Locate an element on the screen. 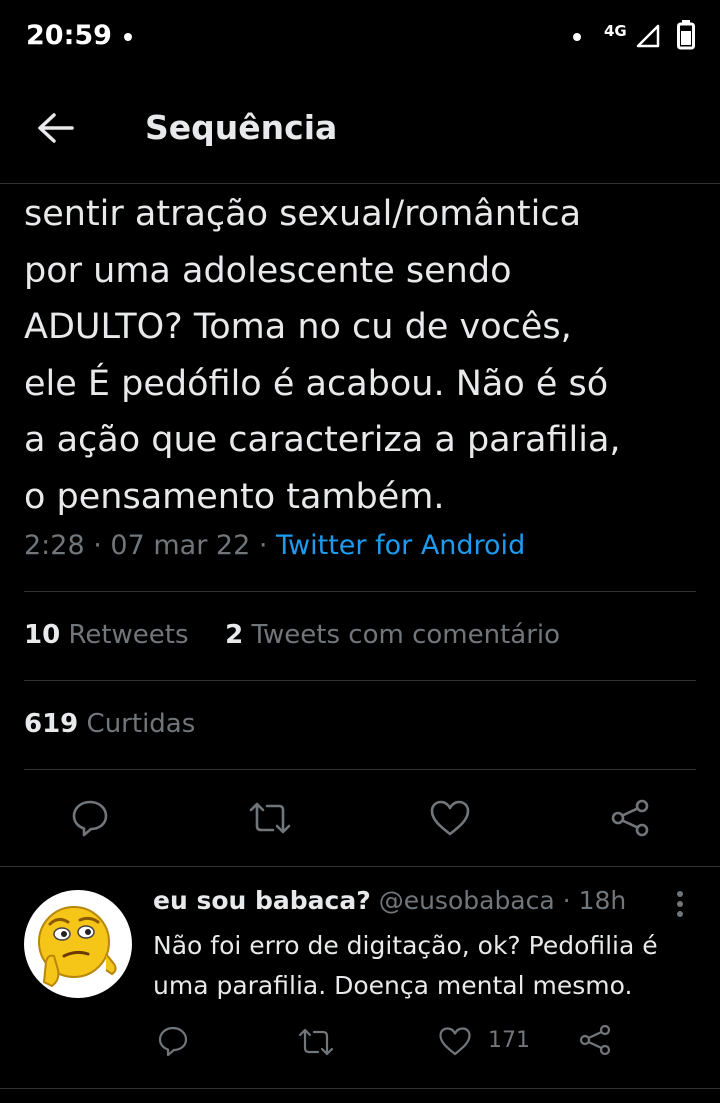  reply-age: 18h is located at coordinates (602, 900).